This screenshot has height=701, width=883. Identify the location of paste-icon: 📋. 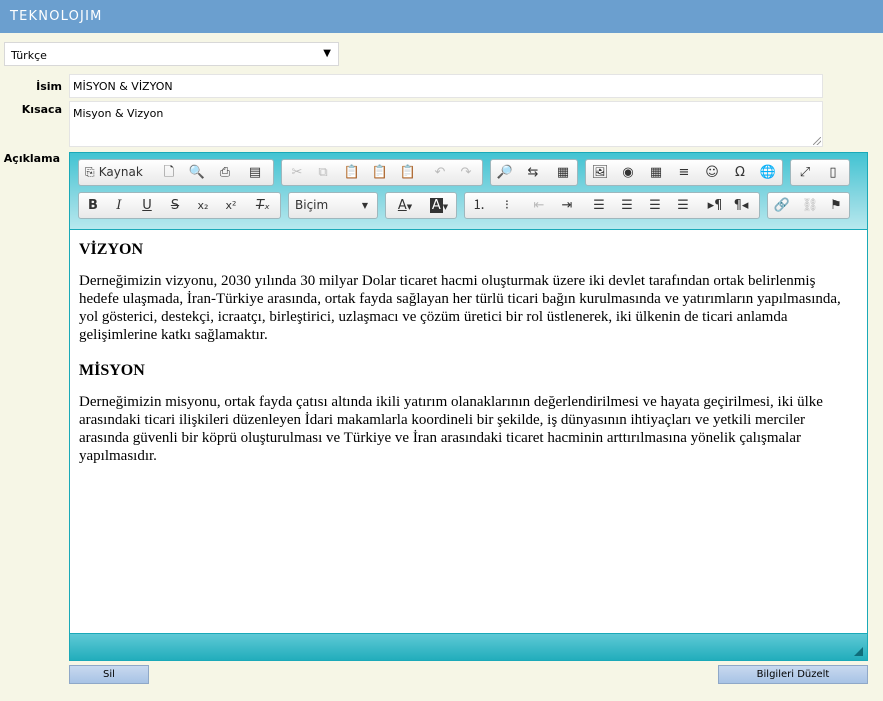
(352, 172).